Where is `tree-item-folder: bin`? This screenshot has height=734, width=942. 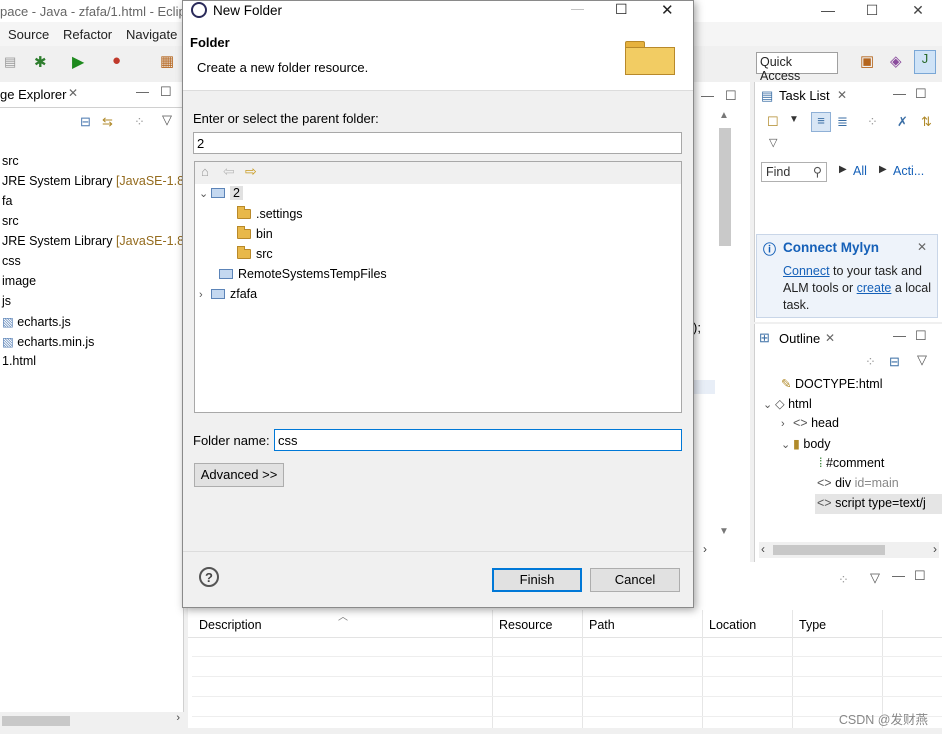 tree-item-folder: bin is located at coordinates (255, 233).